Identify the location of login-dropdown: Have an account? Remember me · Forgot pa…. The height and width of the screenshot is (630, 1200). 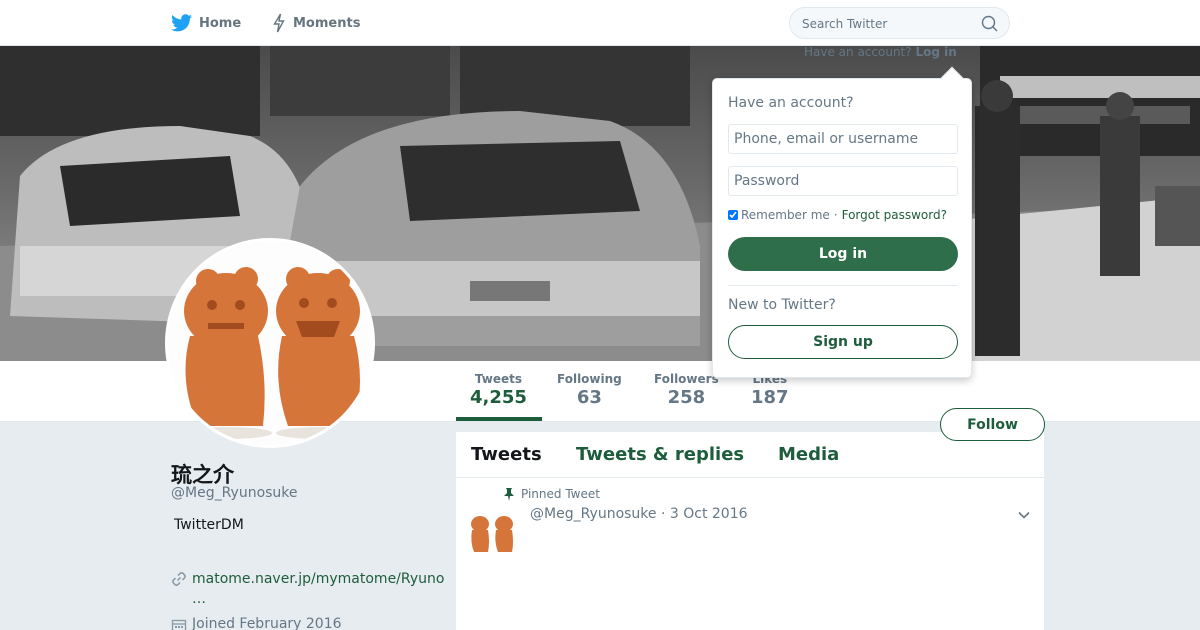
(842, 228).